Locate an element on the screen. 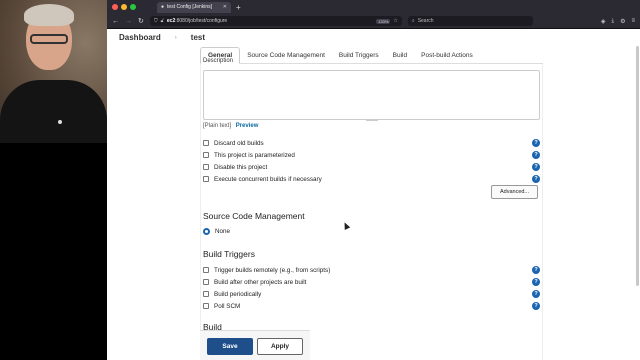 The image size is (640, 360). plain-text-hint: [Plain text] Preview is located at coordinates (230, 126).